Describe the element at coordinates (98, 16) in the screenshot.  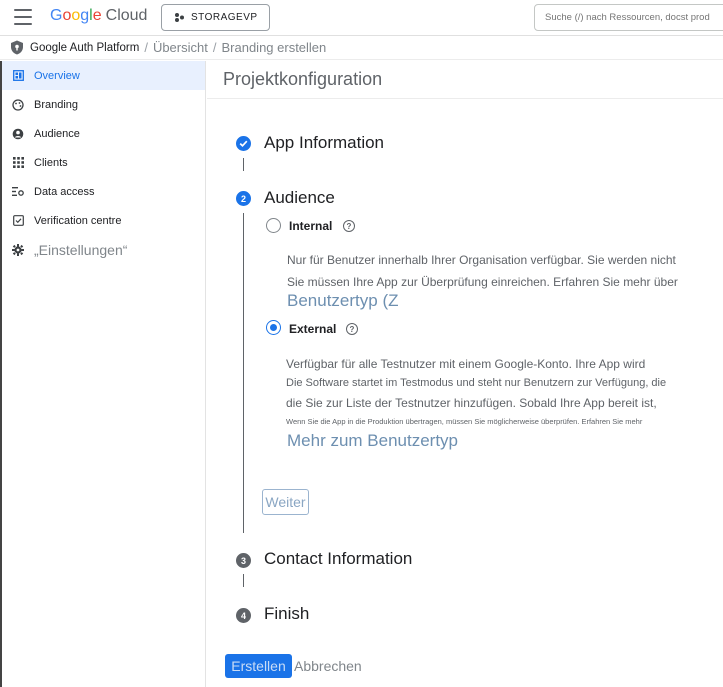
I see `google-cloud-logo: Google Cloud` at that location.